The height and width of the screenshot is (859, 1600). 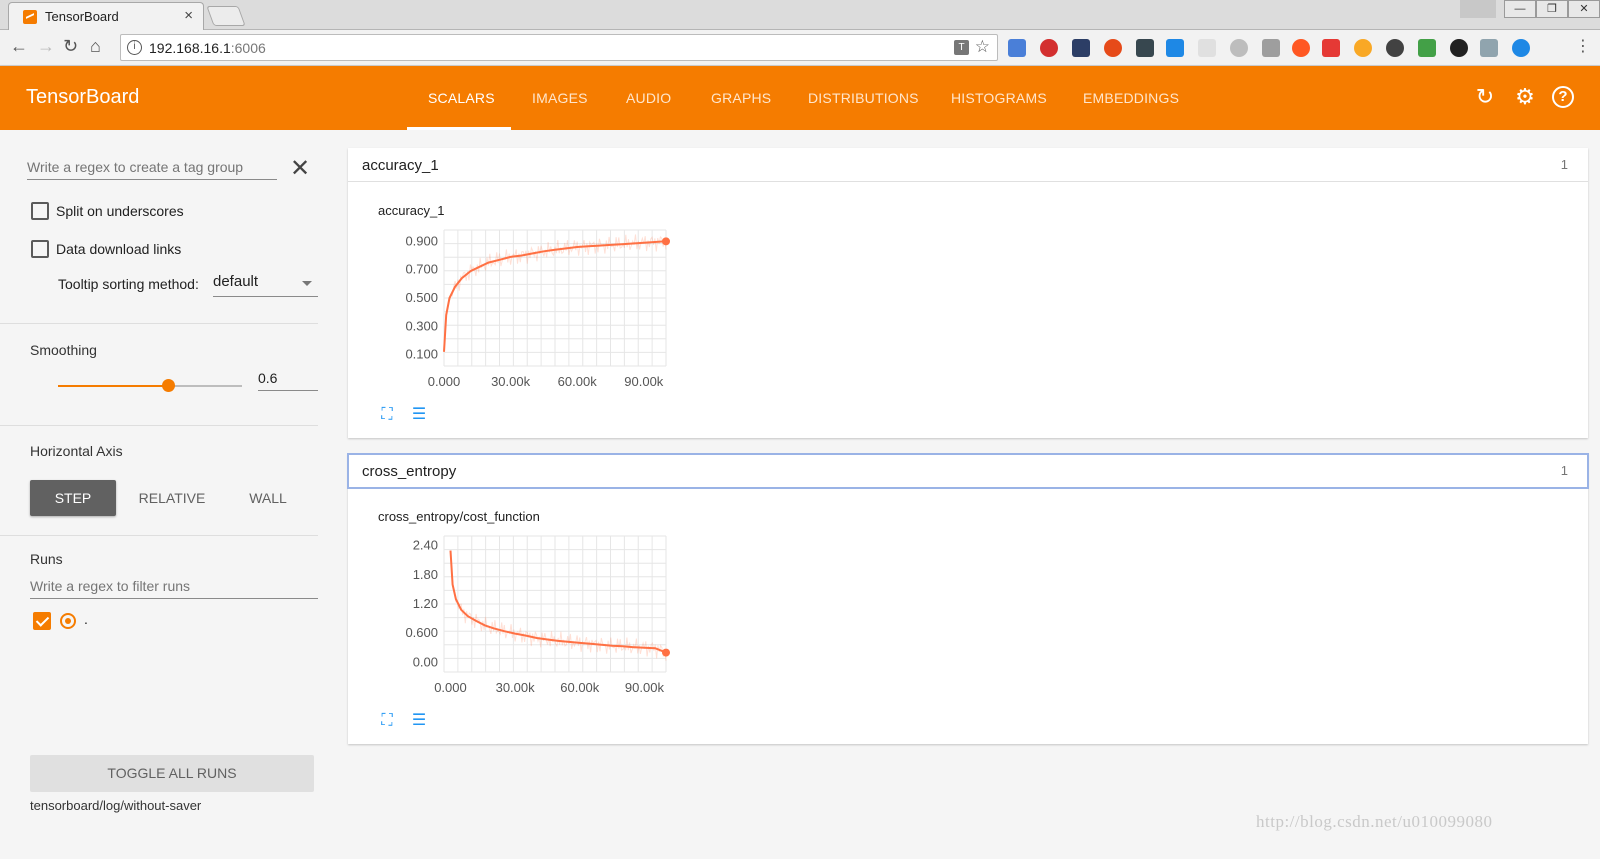 I want to click on extension-faded-icon, so click(x=1207, y=48).